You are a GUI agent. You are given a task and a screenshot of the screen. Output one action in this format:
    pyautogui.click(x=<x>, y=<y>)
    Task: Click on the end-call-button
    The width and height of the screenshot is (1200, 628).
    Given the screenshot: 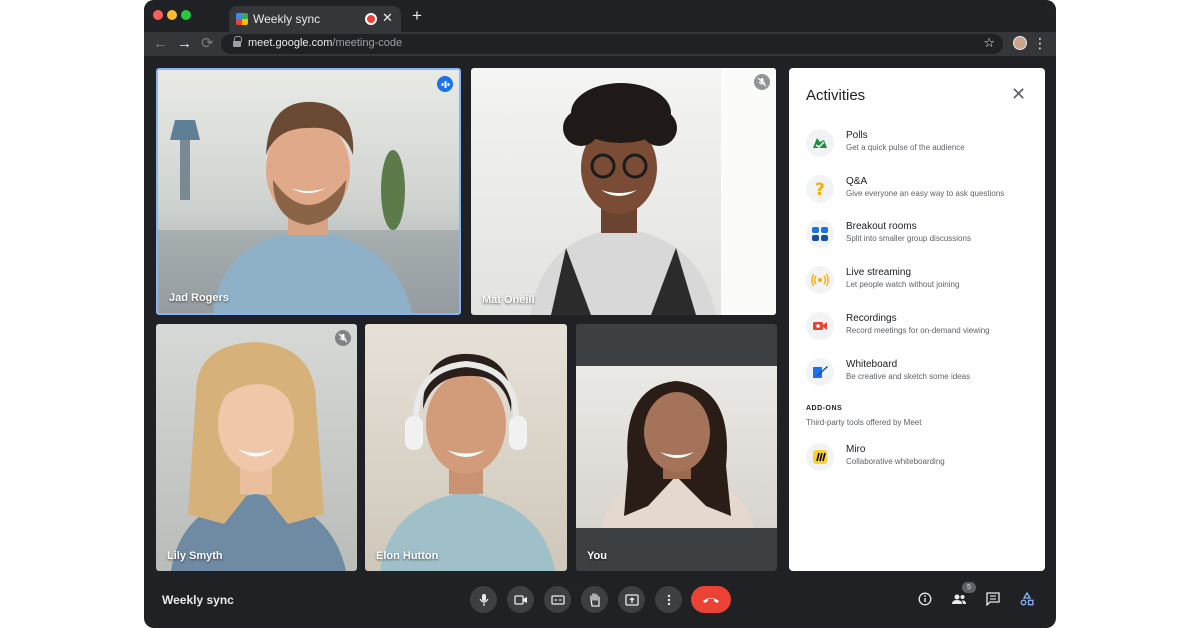 What is the action you would take?
    pyautogui.click(x=711, y=599)
    